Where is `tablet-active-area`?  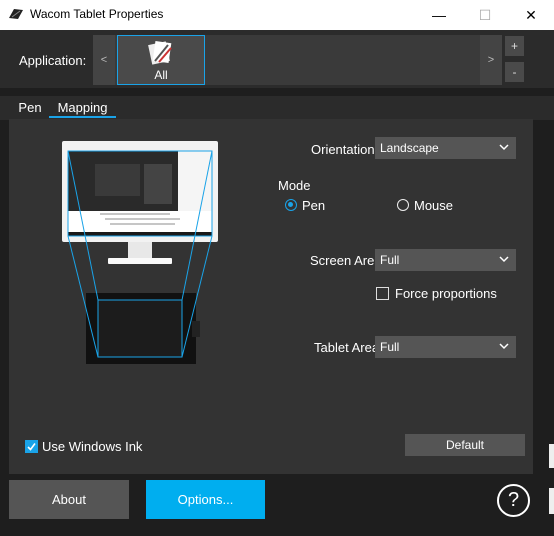
tablet-active-area is located at coordinates (140, 328).